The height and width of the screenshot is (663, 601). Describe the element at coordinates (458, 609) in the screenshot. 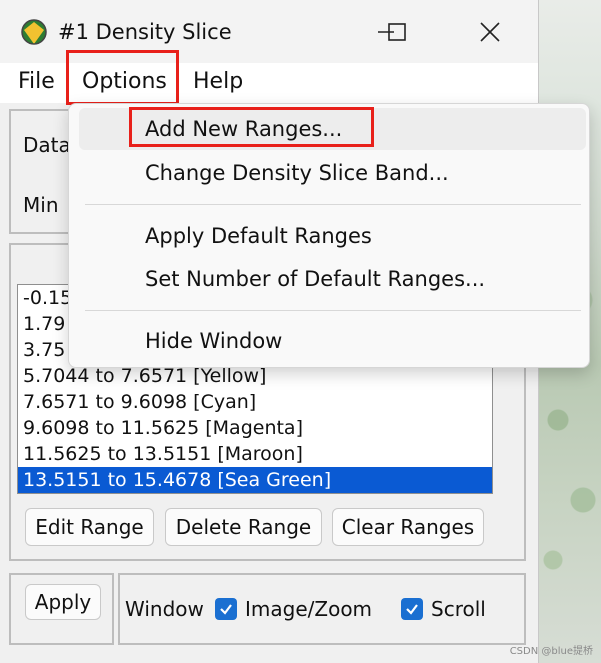

I see `scroll-label: Scroll` at that location.